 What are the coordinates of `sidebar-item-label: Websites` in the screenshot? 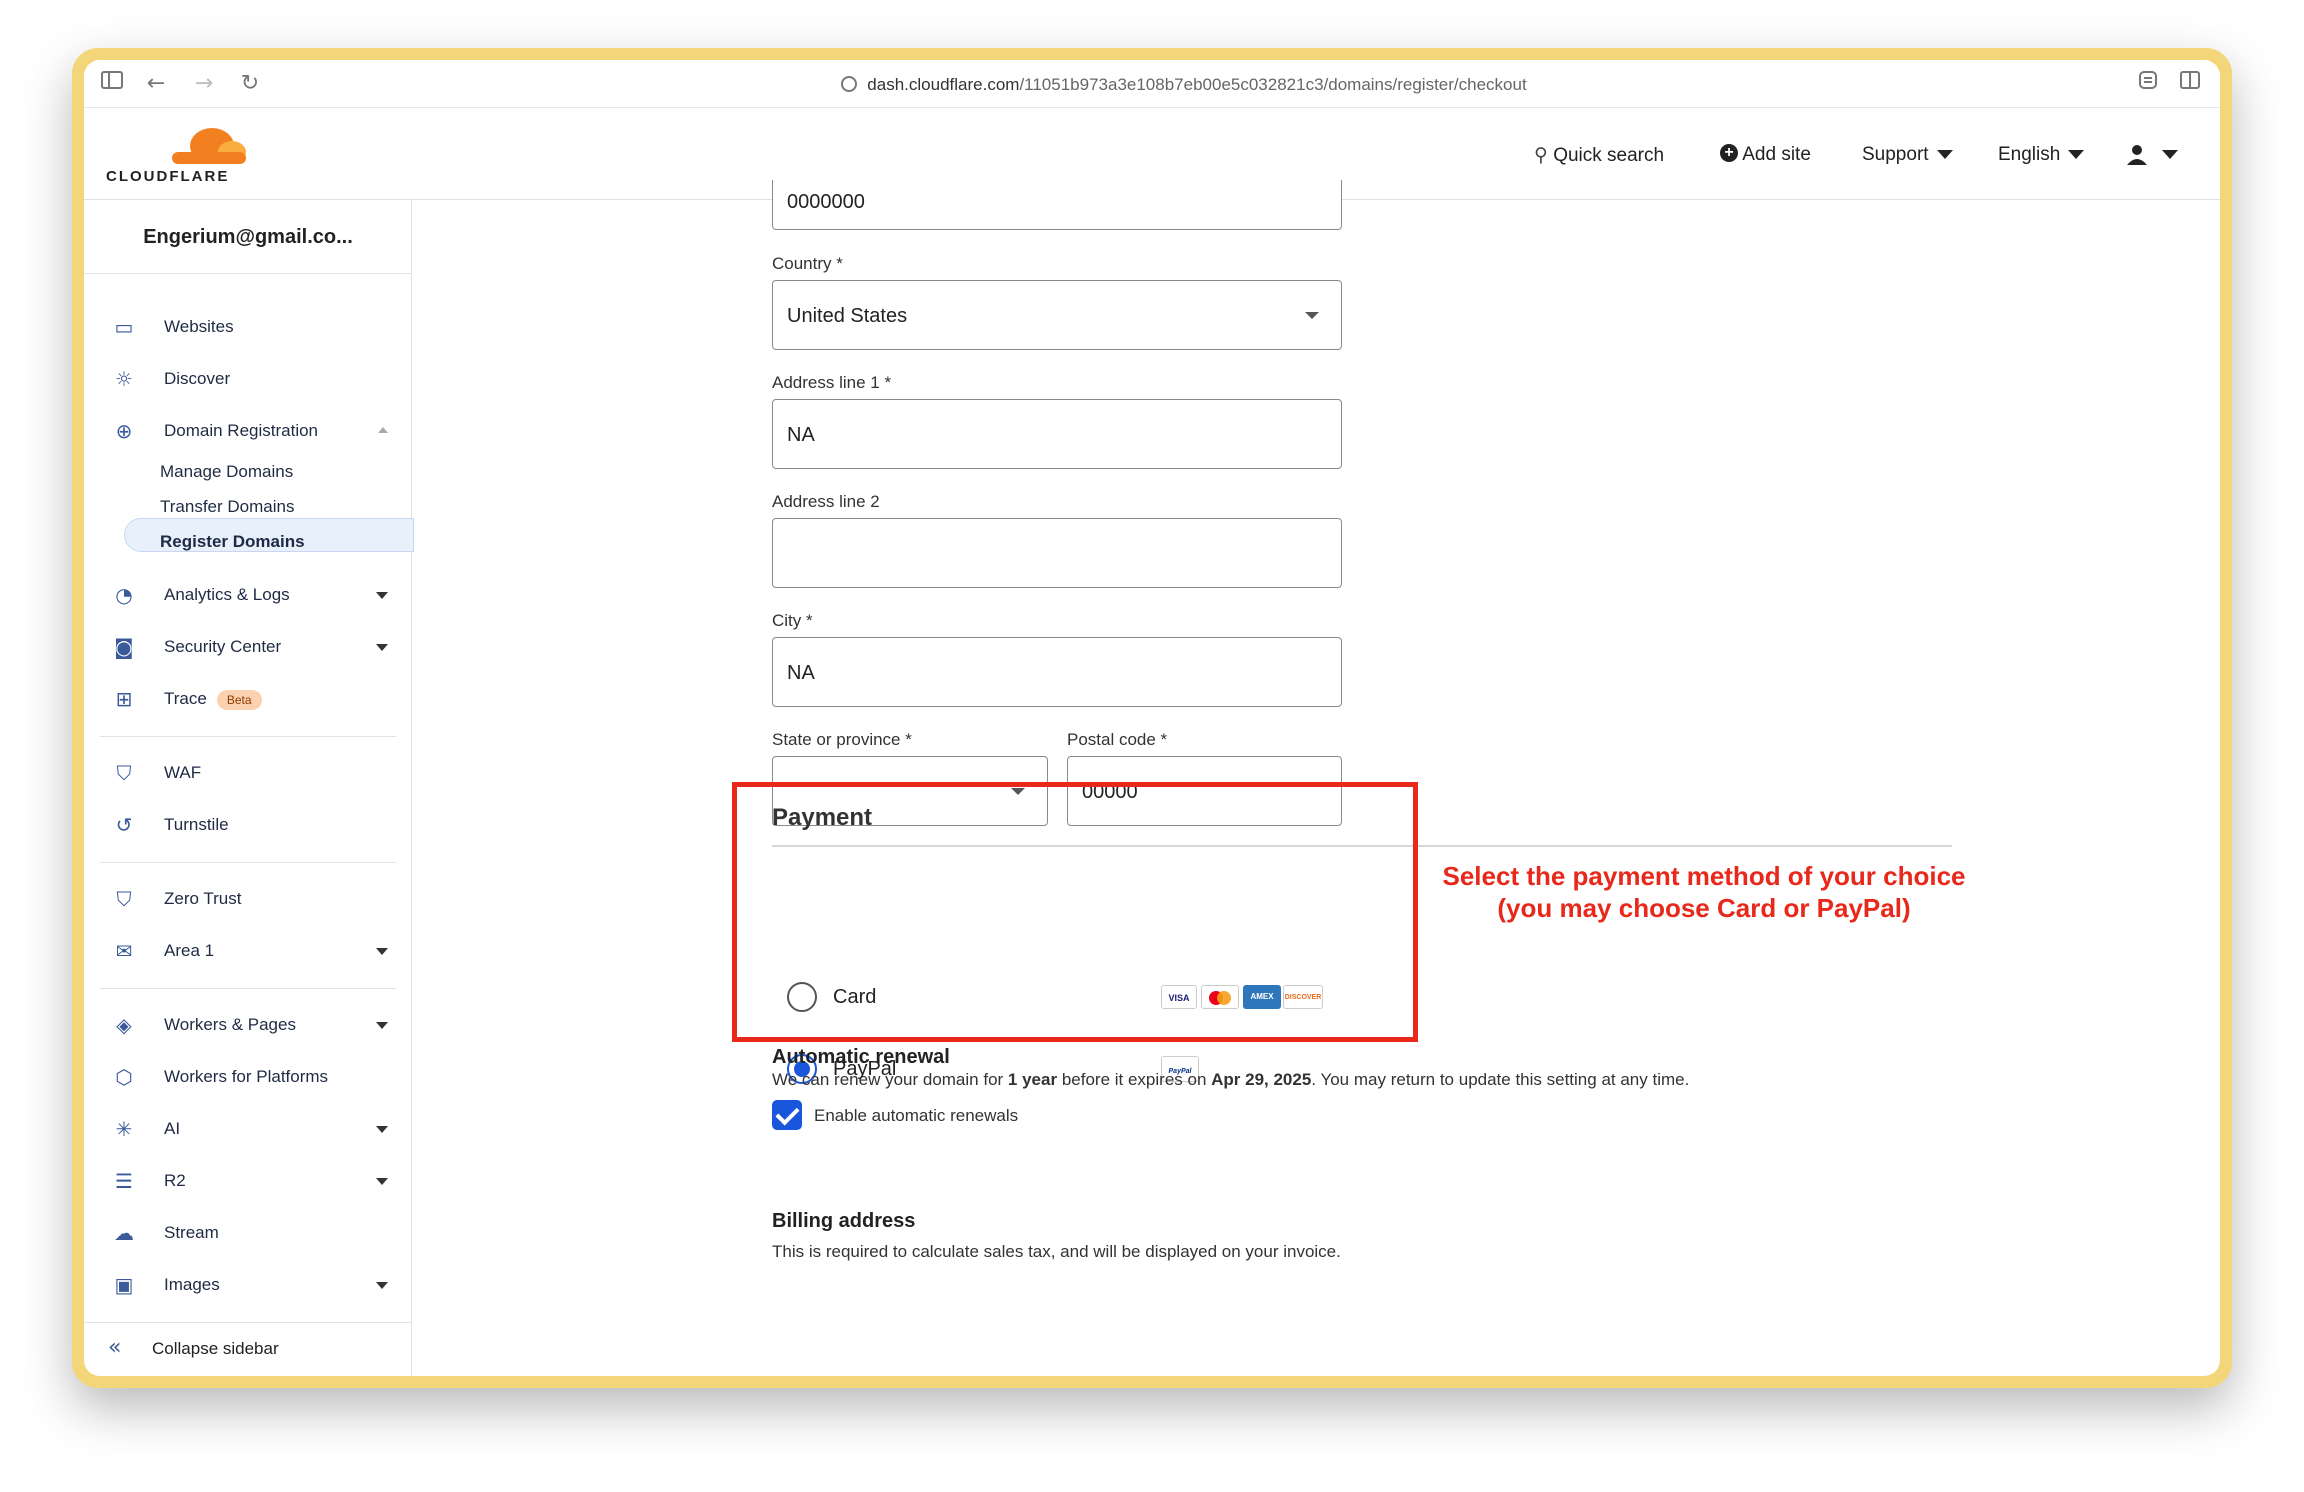 It's located at (199, 326).